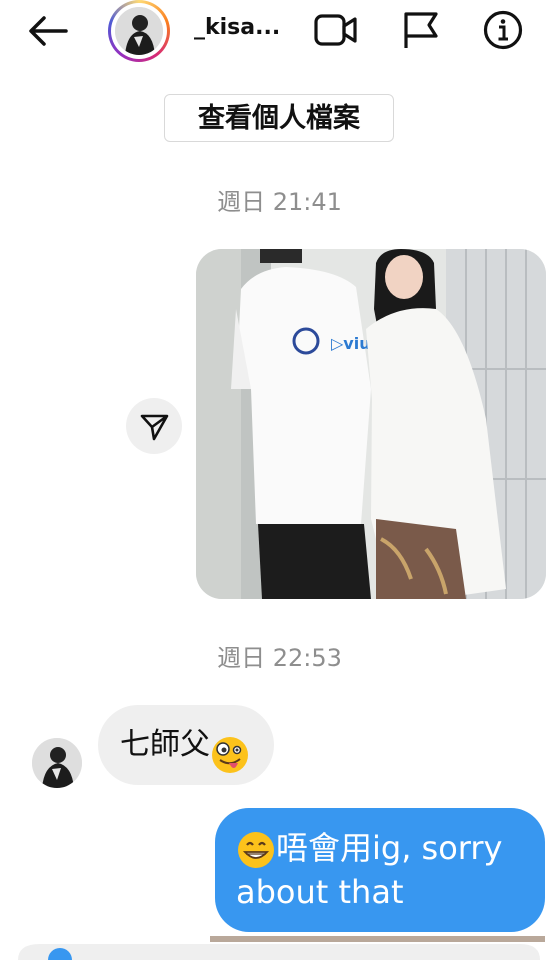 This screenshot has width=559, height=964. I want to click on outgoing-message-bubble: 唔會用ig, sorry about that, so click(380, 870).